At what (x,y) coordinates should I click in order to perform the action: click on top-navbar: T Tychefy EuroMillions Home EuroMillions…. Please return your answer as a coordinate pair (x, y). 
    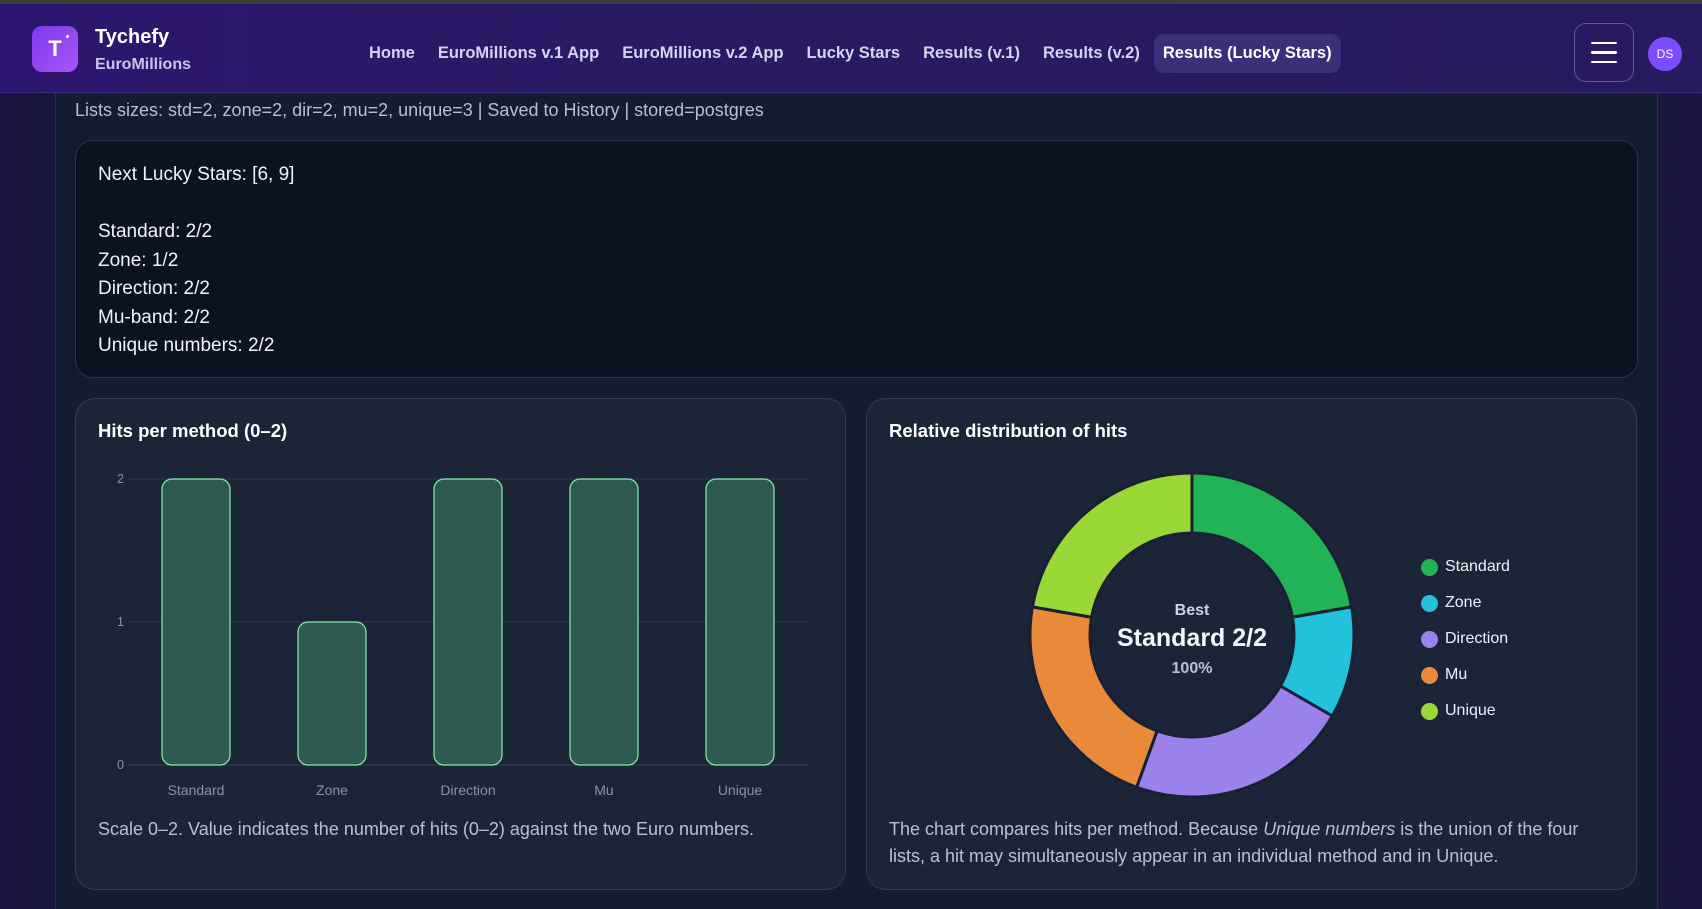
    Looking at the image, I should click on (851, 48).